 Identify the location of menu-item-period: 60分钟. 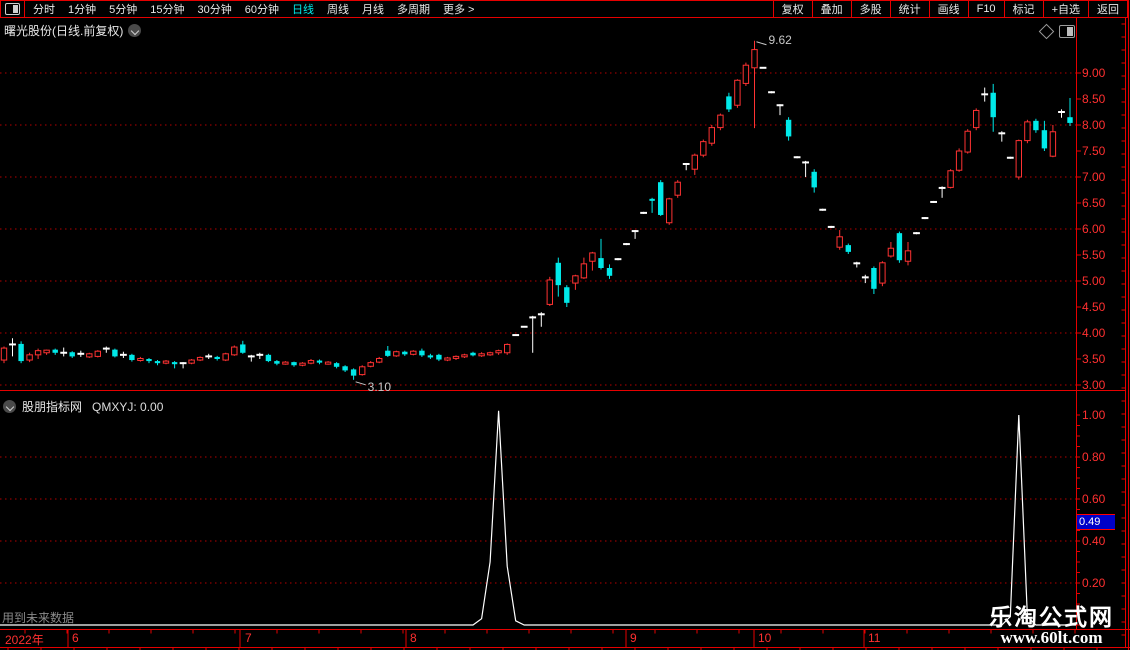
(262, 9).